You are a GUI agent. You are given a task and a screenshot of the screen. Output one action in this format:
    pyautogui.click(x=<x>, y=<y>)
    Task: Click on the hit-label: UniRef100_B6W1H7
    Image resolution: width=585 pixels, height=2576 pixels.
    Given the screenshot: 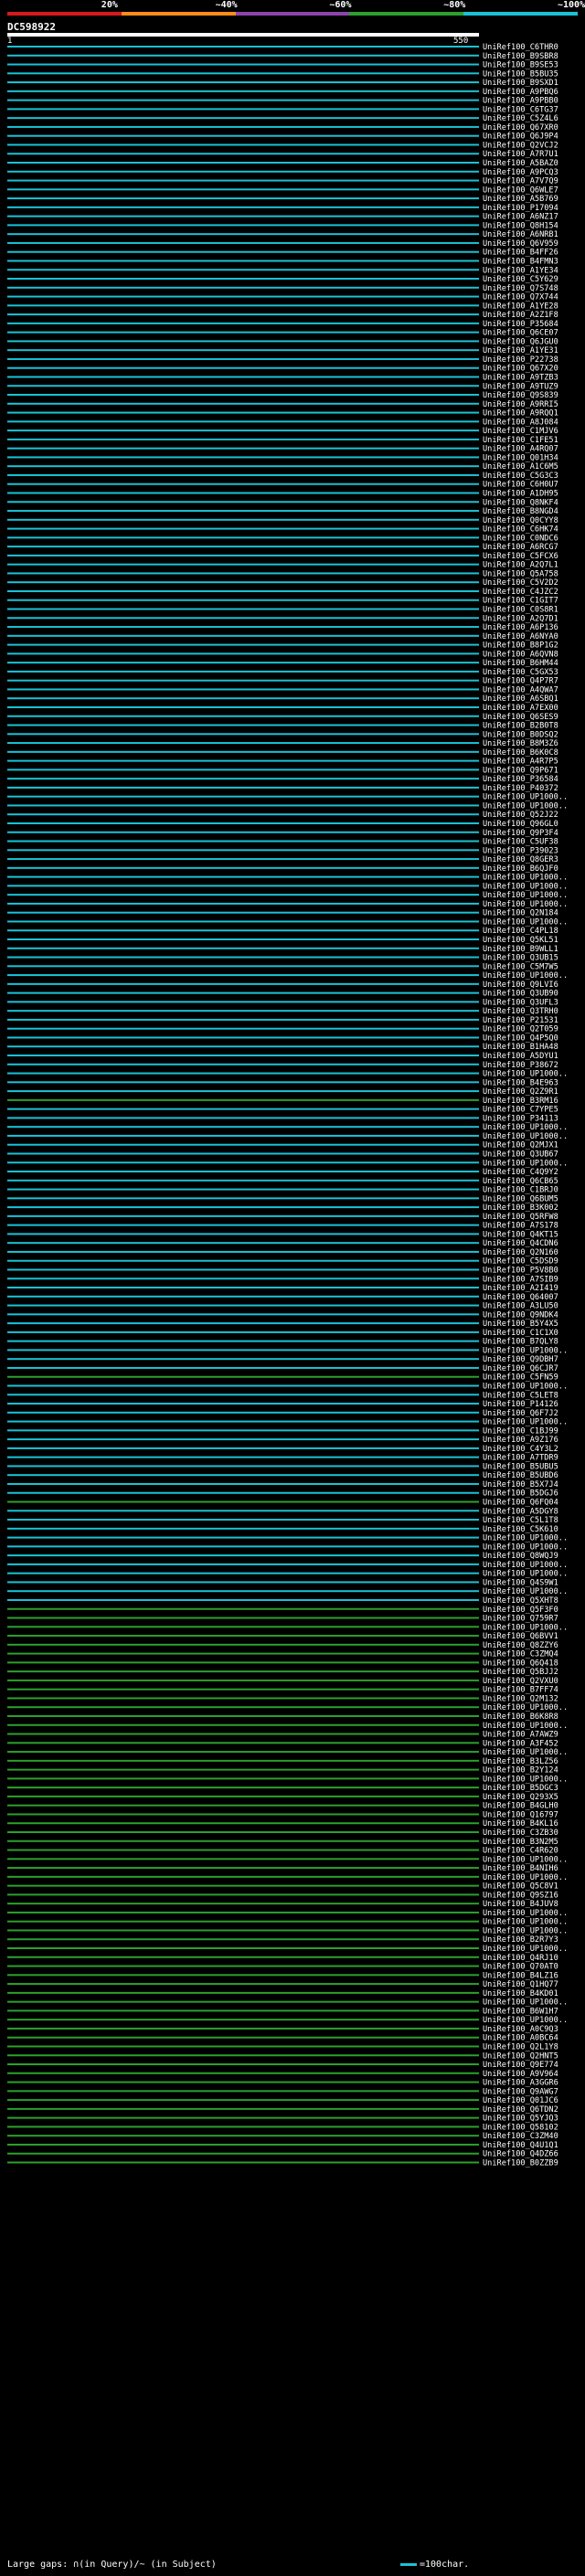 What is the action you would take?
    pyautogui.click(x=520, y=2011)
    